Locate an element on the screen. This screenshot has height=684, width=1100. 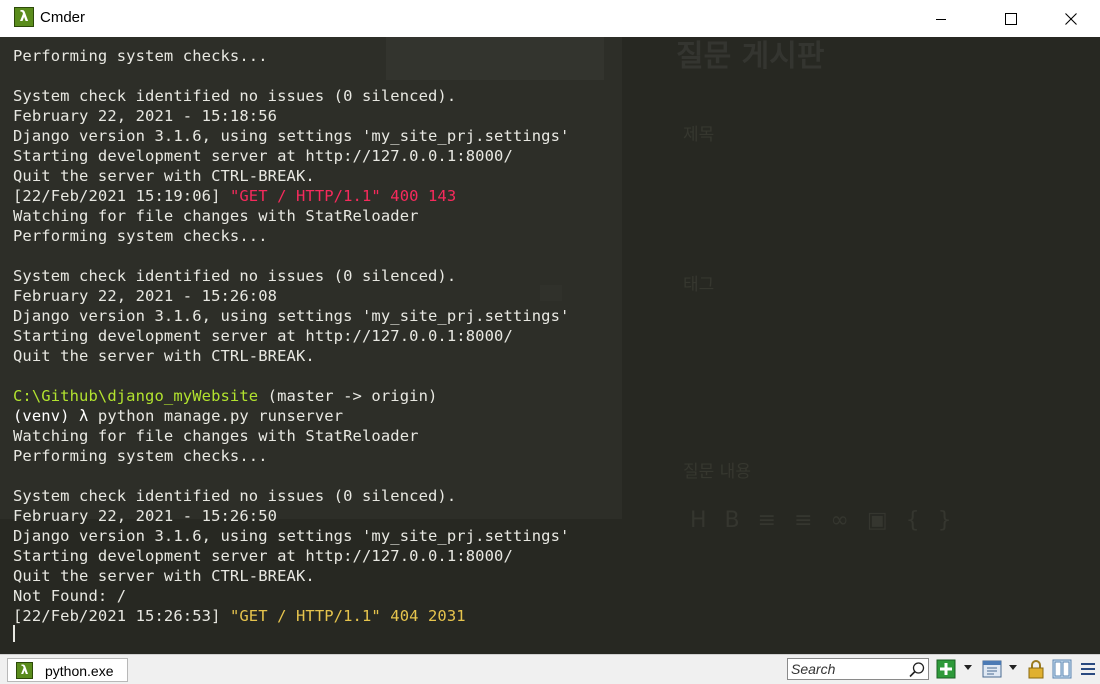
text-cursor is located at coordinates (14, 633).